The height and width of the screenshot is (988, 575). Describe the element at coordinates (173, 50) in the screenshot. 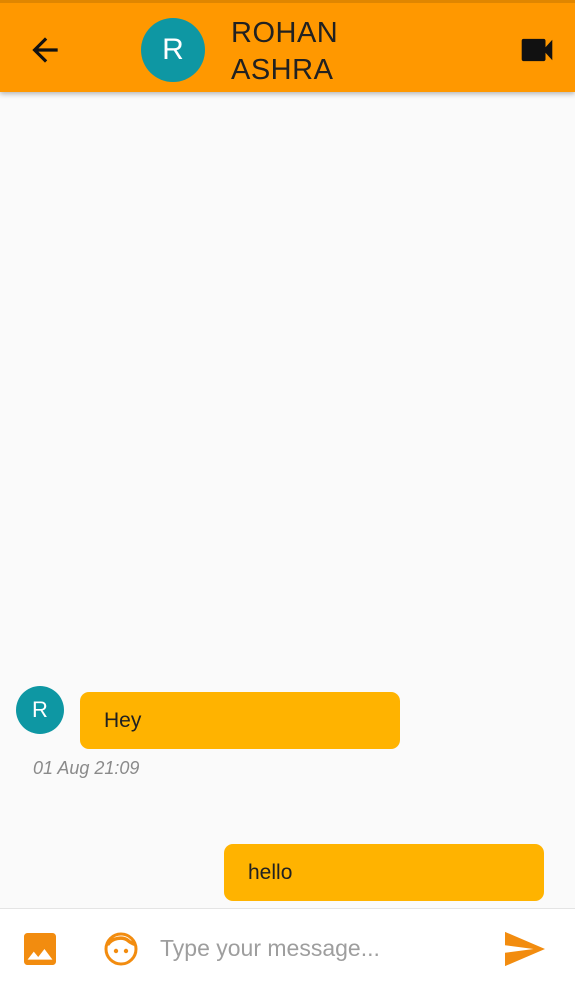

I see `contact-avatar: R` at that location.